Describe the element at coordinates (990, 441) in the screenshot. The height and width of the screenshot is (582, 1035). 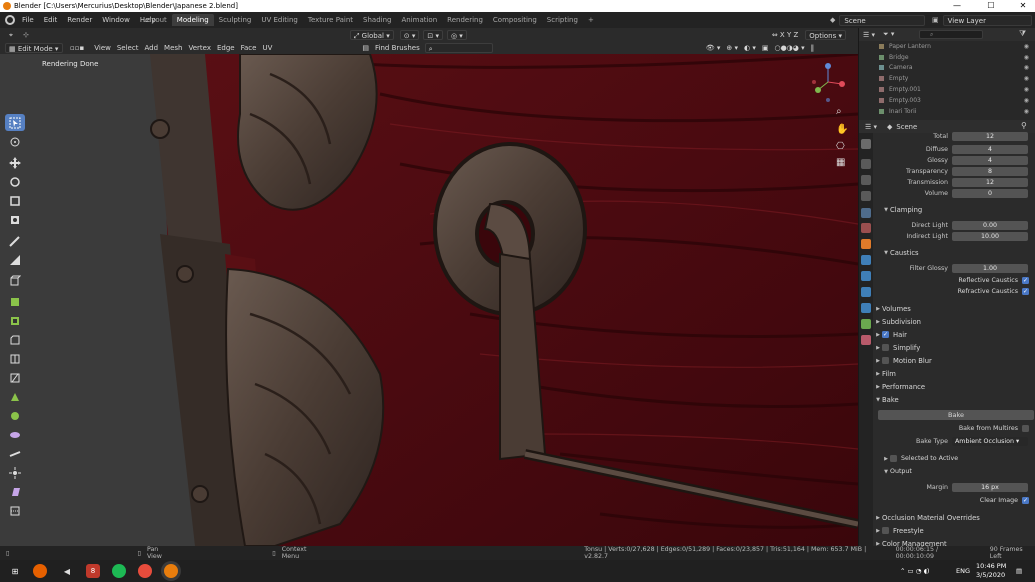
I see `bake-type-dropdown: Ambient Occlusion ▾` at that location.